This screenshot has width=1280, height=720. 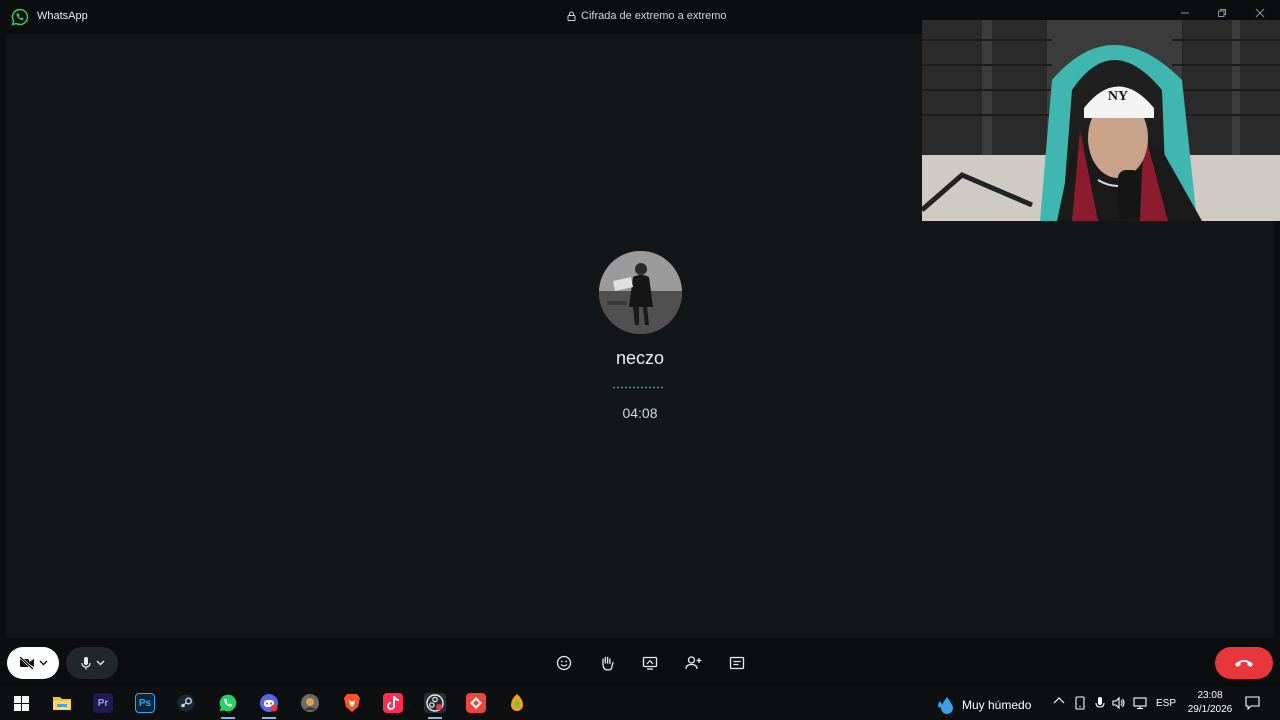 I want to click on weather-widget: Muy húmedo, so click(x=983, y=705).